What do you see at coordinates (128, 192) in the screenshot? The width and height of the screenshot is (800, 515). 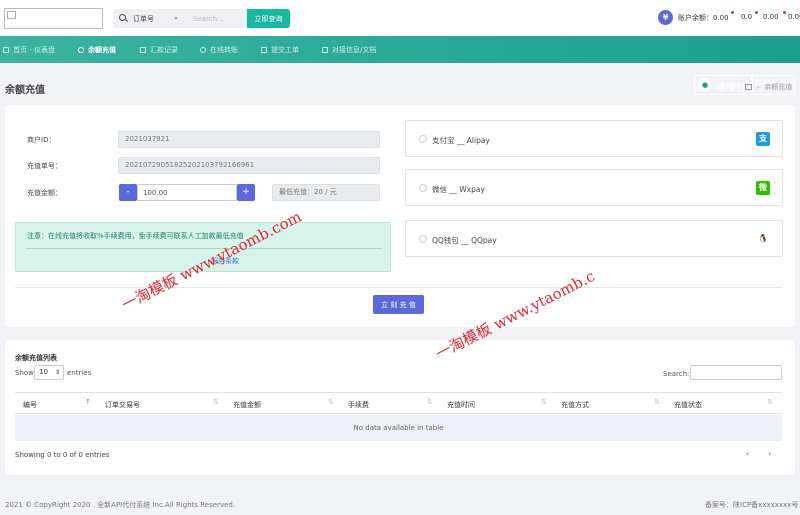 I see `decrease-button: -` at bounding box center [128, 192].